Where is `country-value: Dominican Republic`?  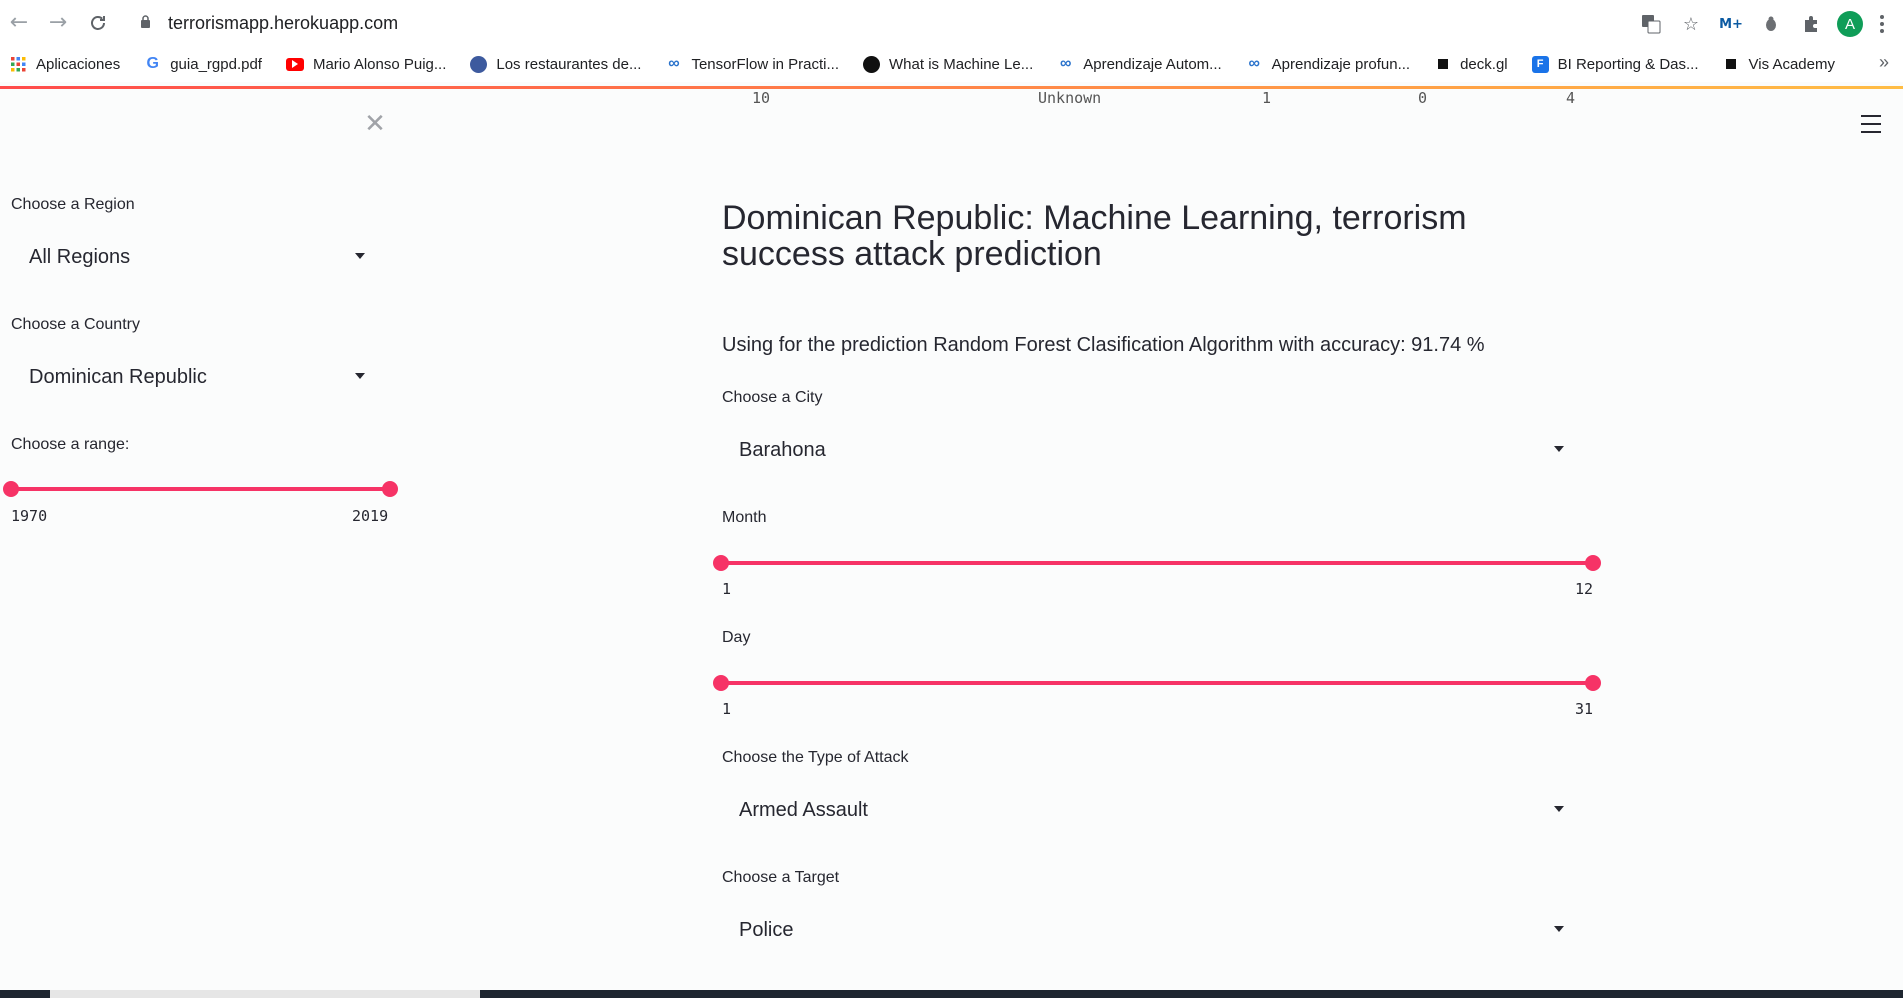 country-value: Dominican Republic is located at coordinates (118, 376).